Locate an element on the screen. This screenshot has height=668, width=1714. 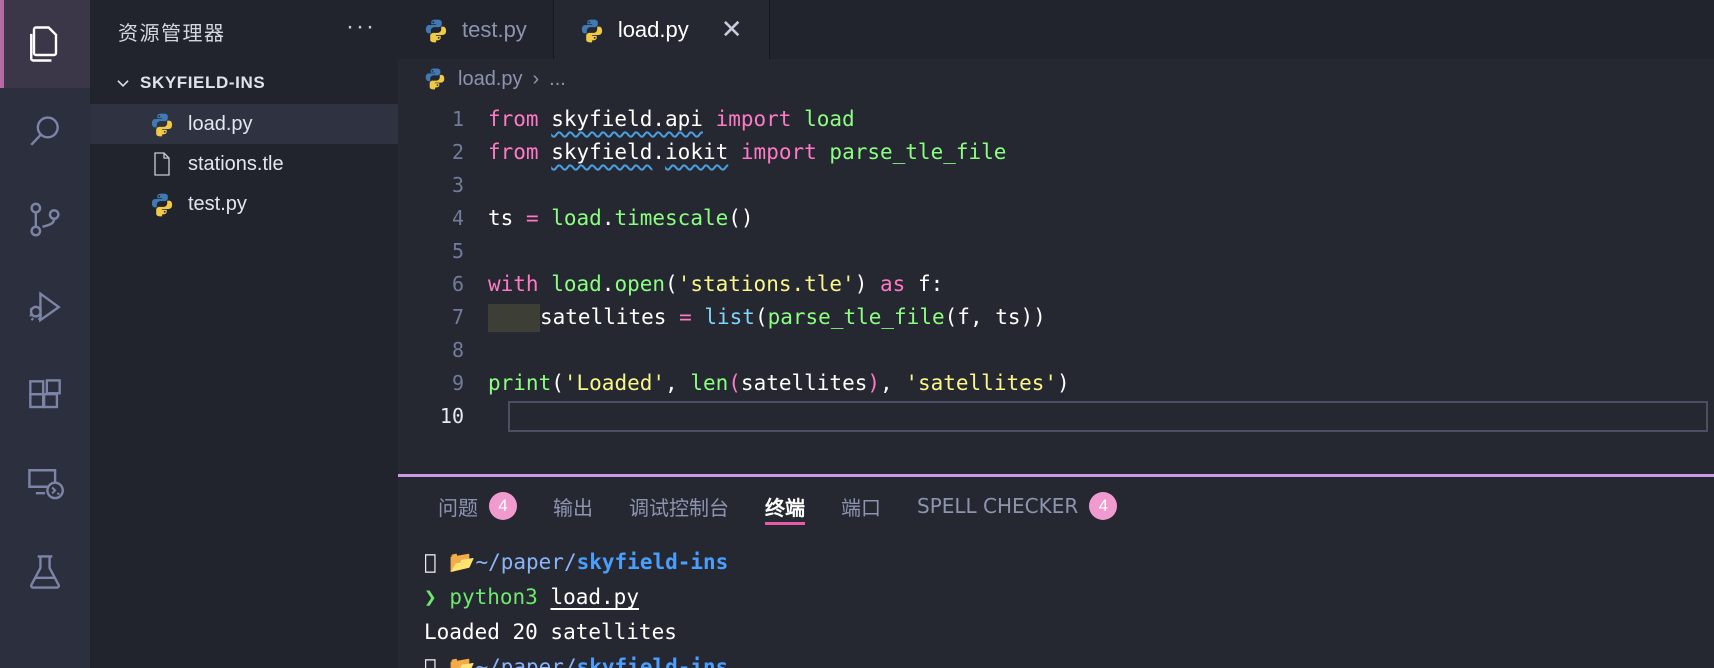
line-number: 3 is located at coordinates (457, 185).